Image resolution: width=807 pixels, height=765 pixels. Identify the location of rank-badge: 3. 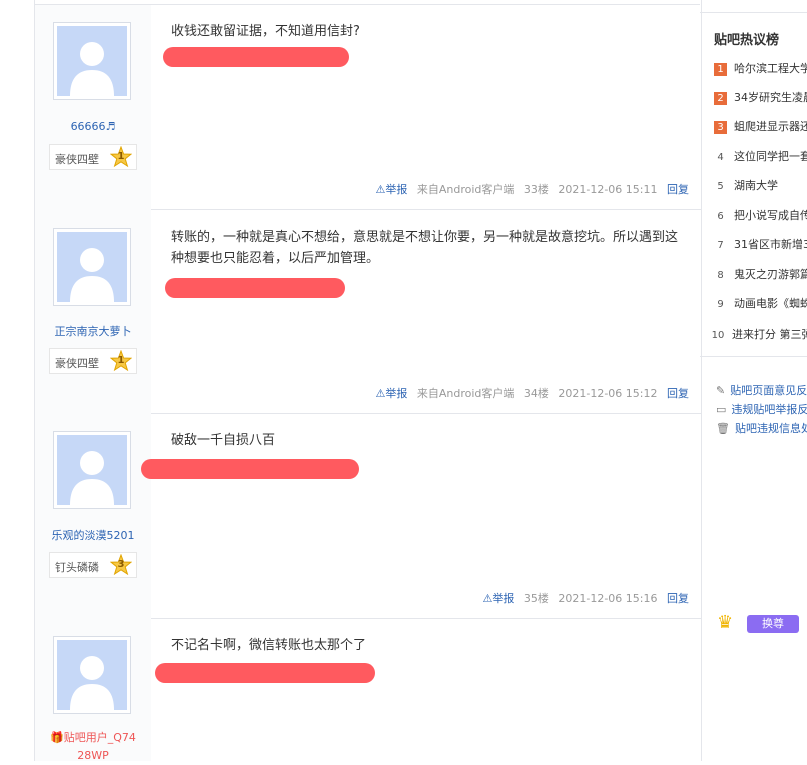
(720, 127).